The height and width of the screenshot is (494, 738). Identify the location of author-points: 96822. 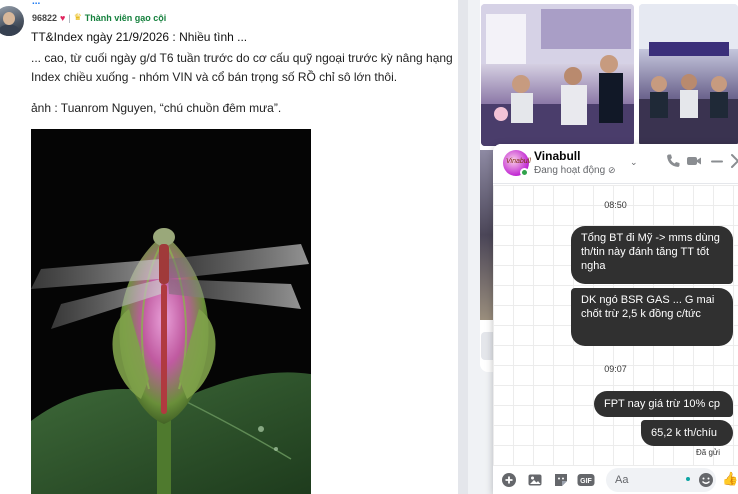
(45, 17).